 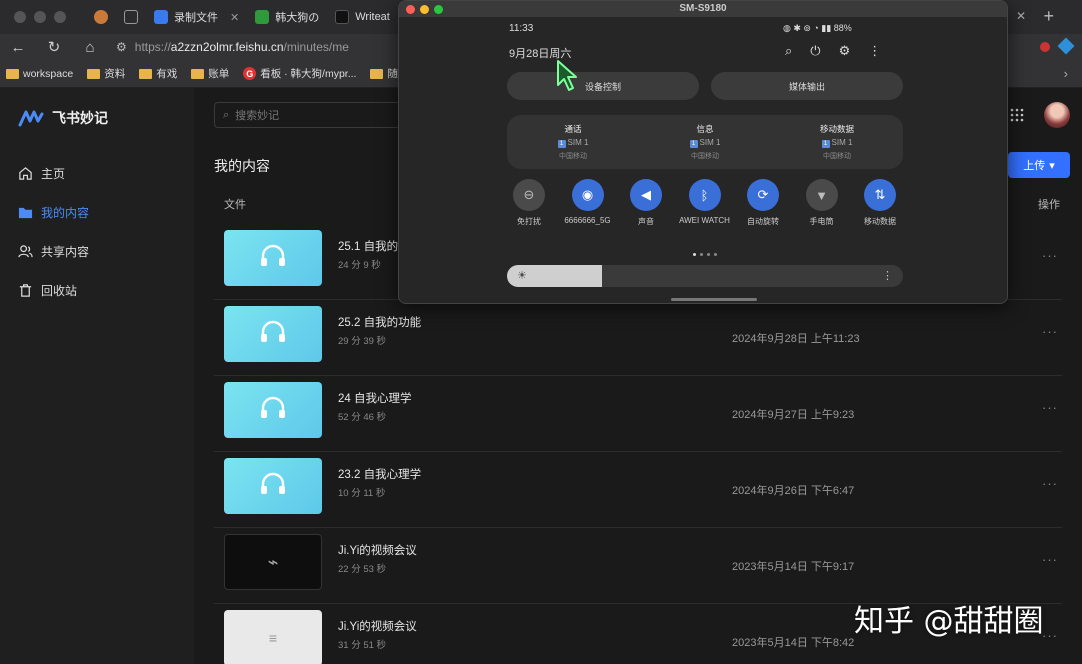 What do you see at coordinates (880, 195) in the screenshot?
I see `quick-toggle-icon: ⇅` at bounding box center [880, 195].